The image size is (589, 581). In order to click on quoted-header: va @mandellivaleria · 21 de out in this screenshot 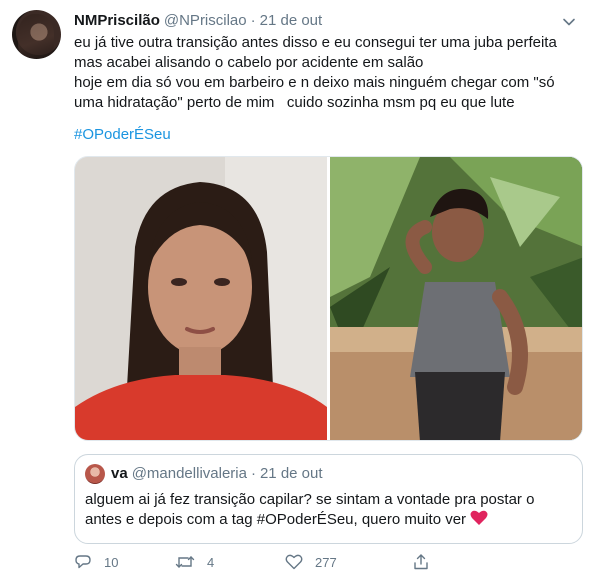, I will do `click(217, 474)`.